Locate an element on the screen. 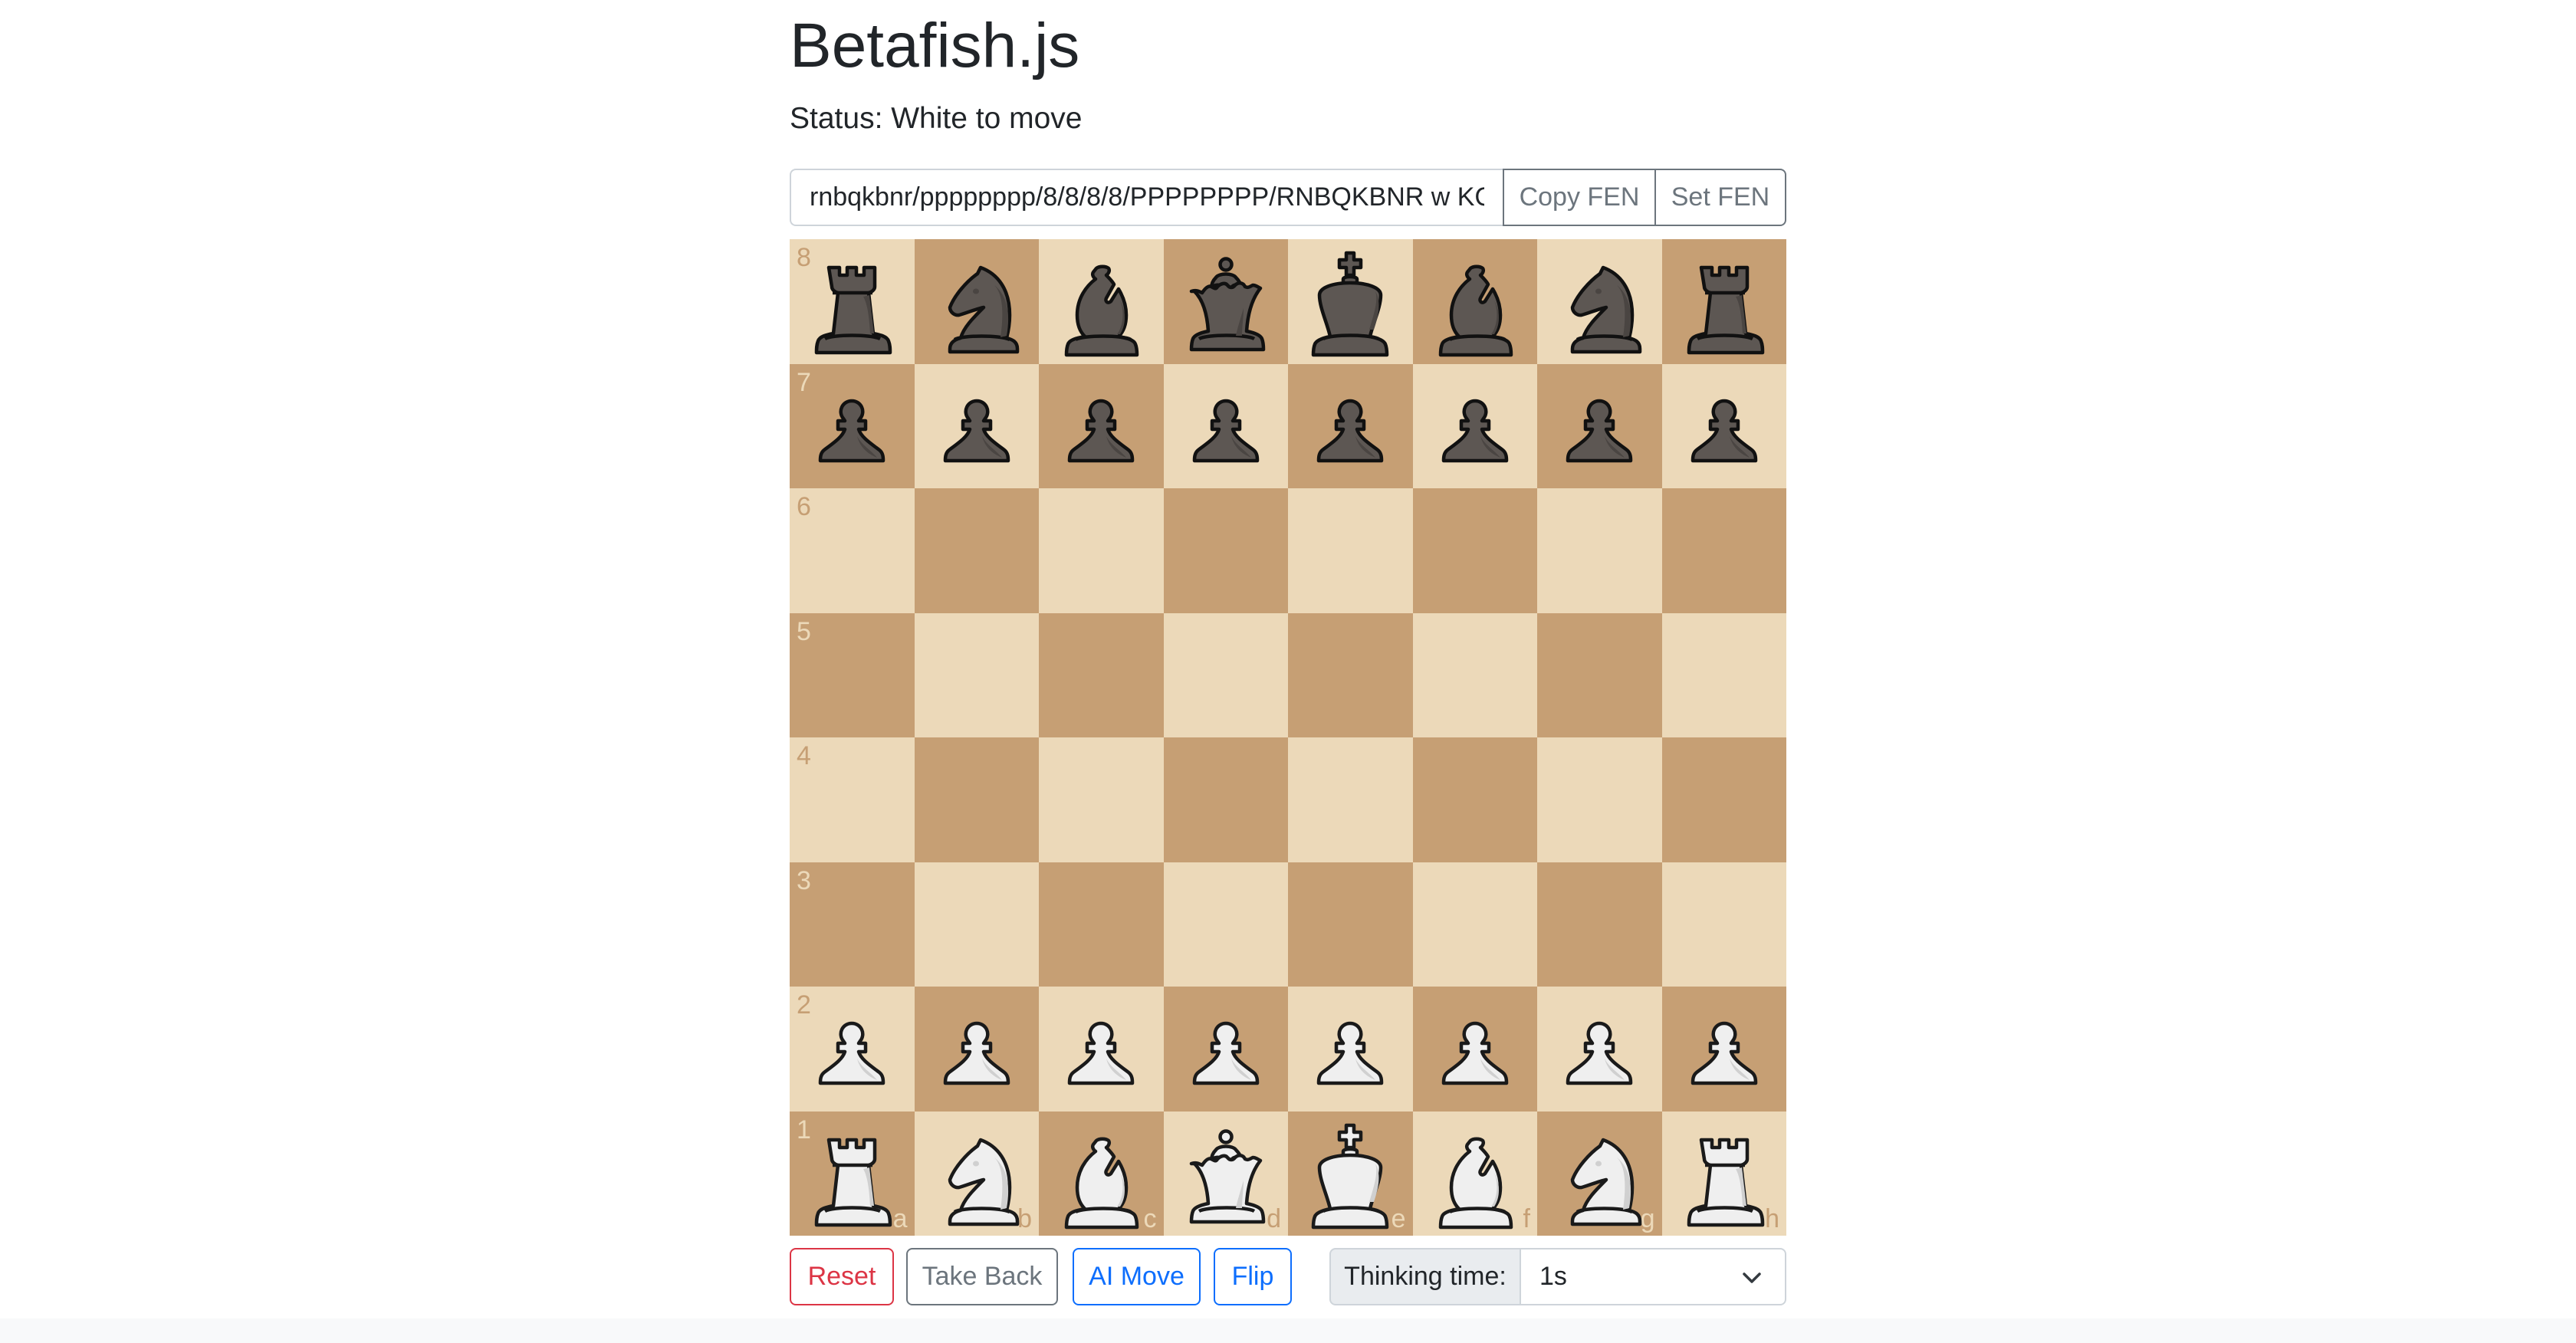 Image resolution: width=2576 pixels, height=1343 pixels. square-a8: 8 is located at coordinates (853, 302).